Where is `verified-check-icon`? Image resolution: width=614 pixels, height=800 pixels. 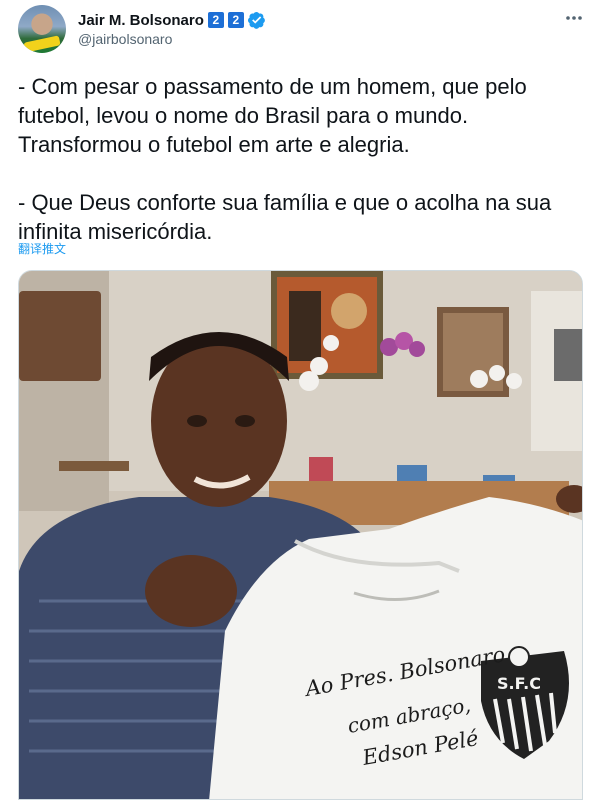
verified-check-icon is located at coordinates (256, 20).